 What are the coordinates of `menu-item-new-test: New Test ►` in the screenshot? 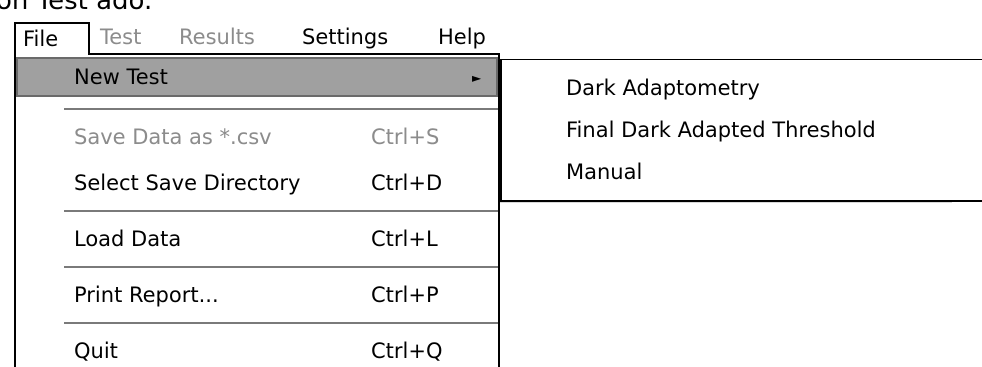 It's located at (257, 77).